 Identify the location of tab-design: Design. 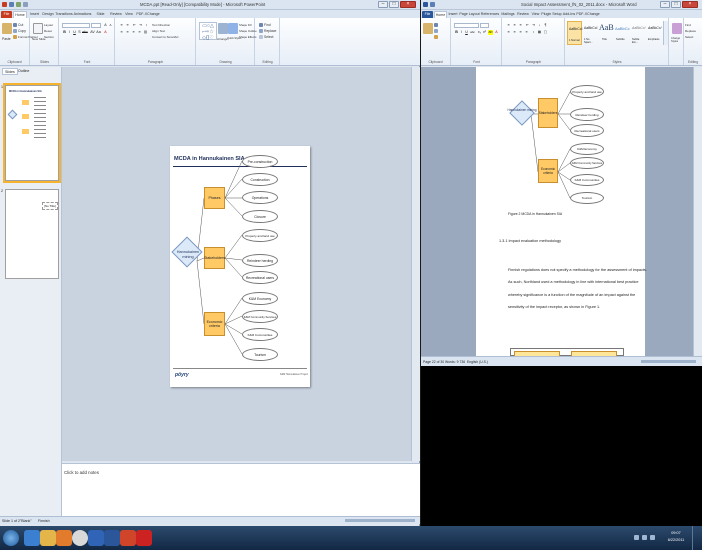
(48, 14).